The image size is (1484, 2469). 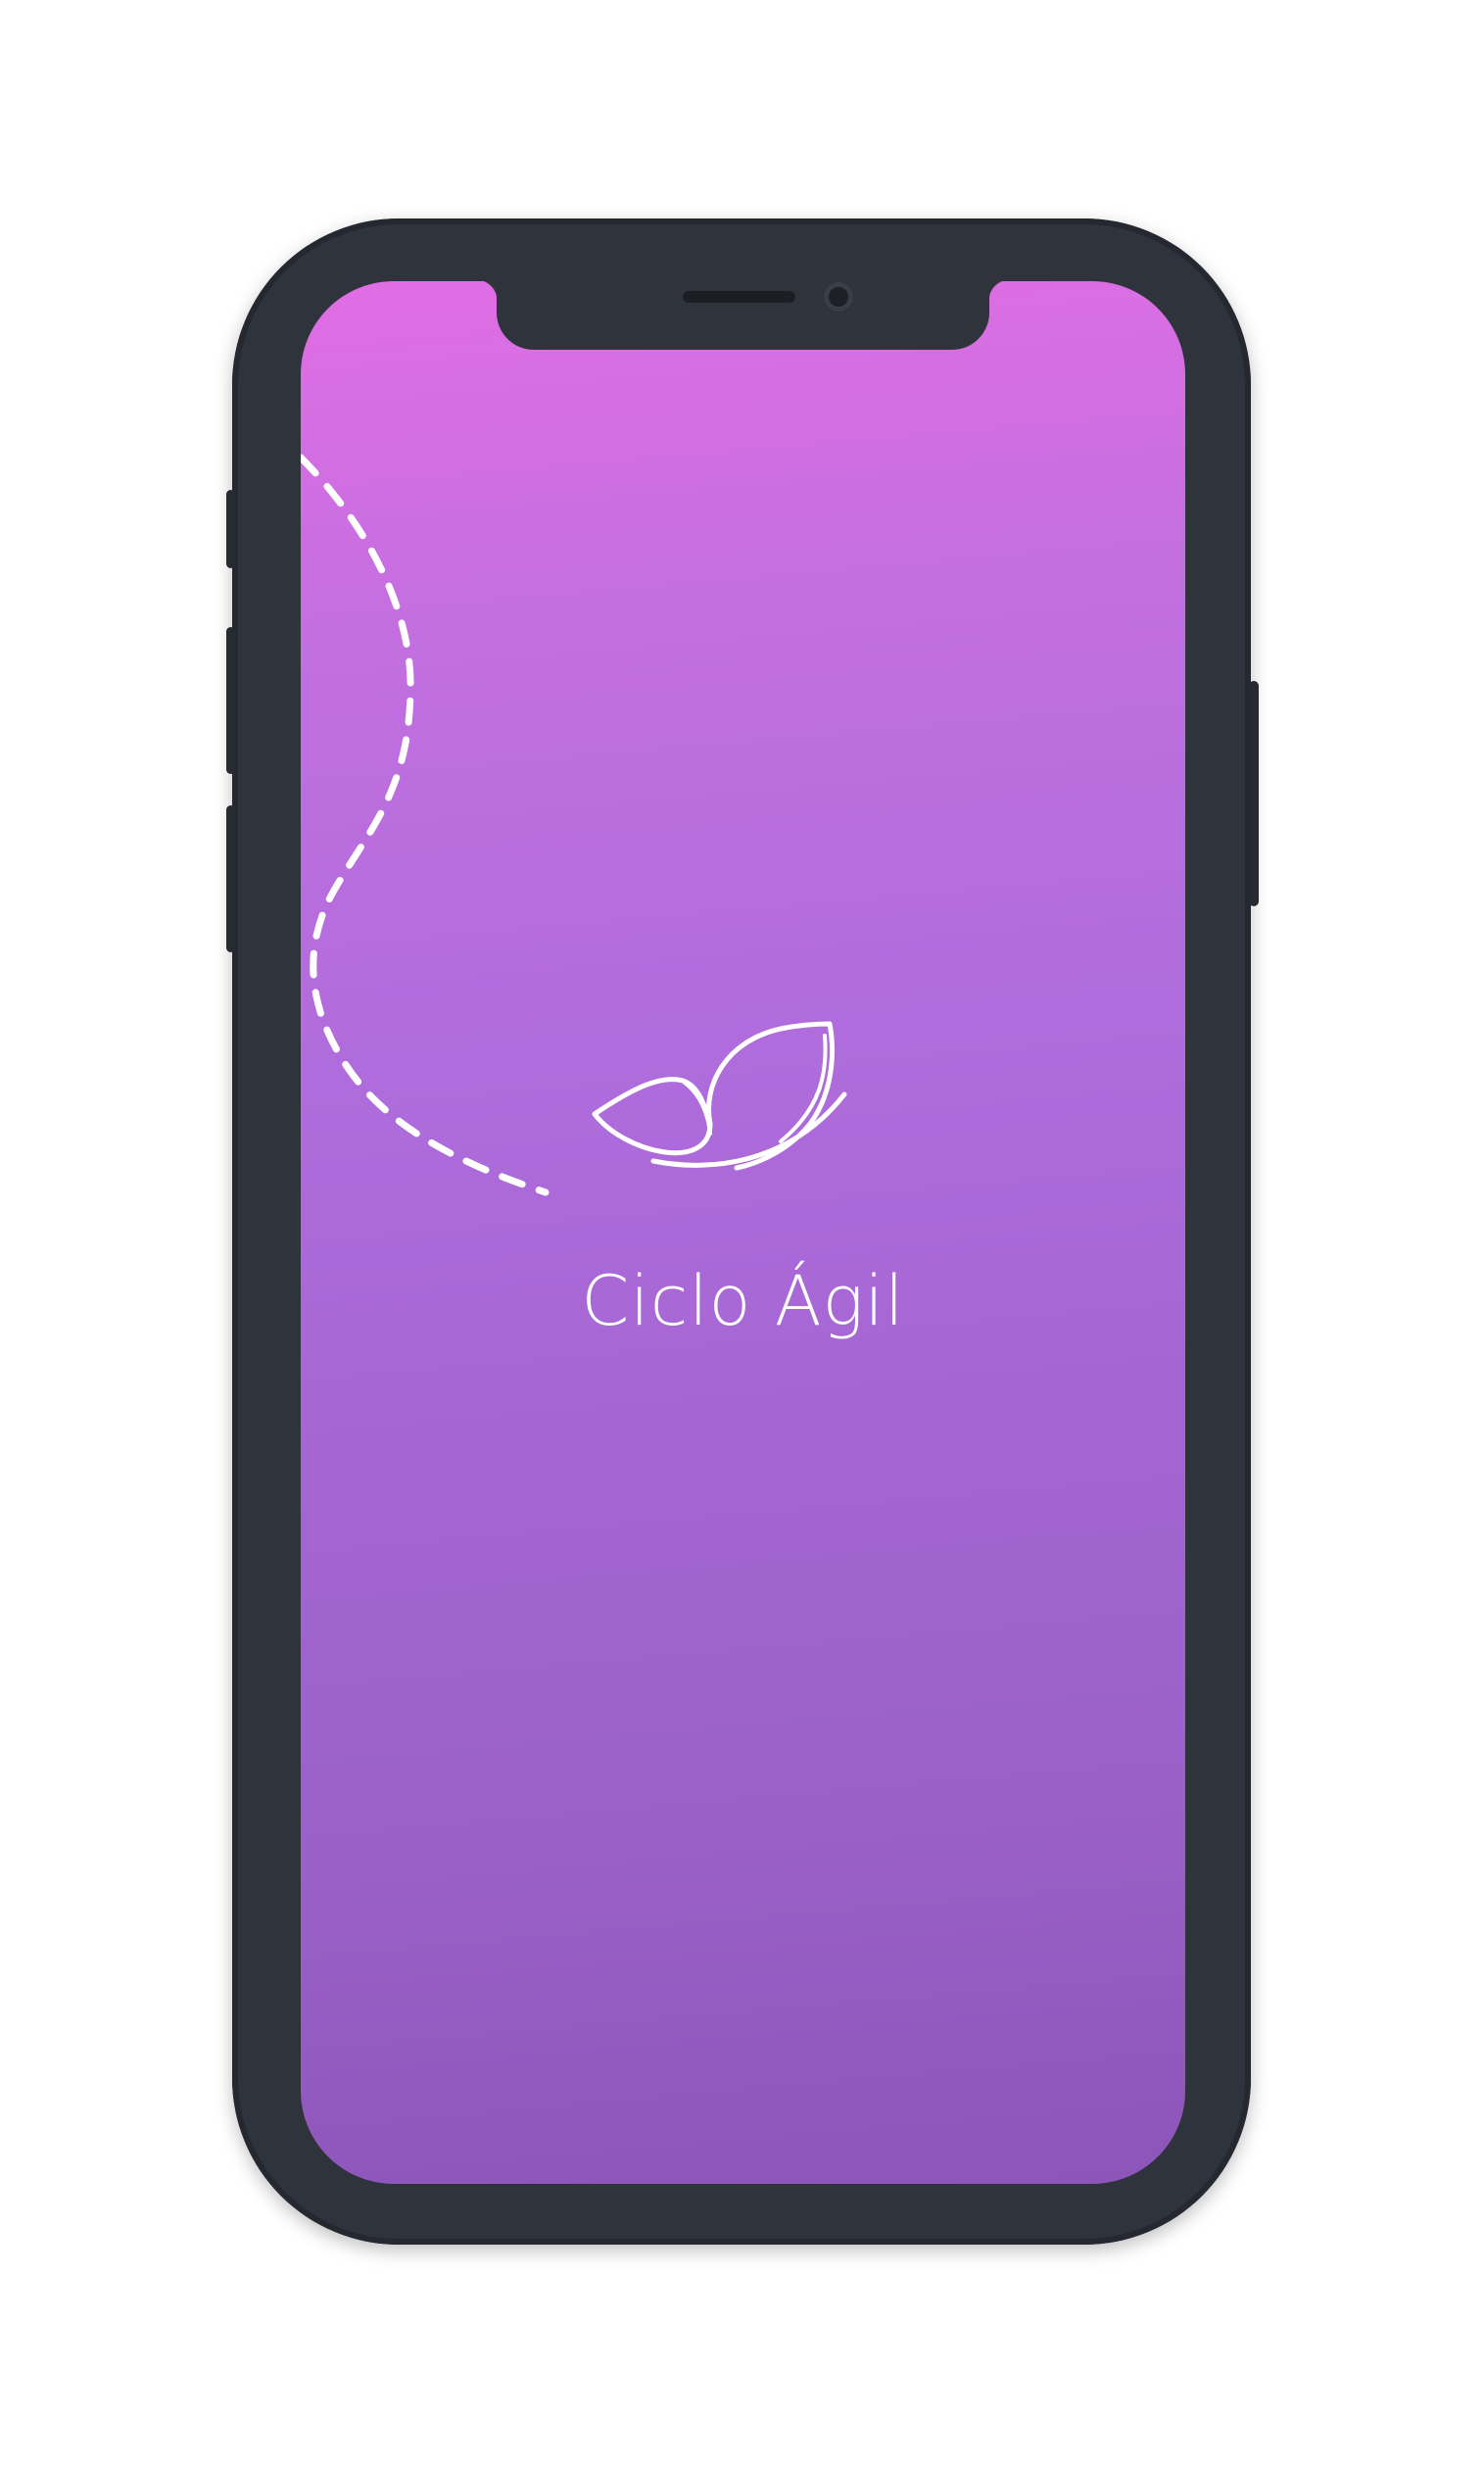 What do you see at coordinates (230, 529) in the screenshot?
I see `silent-switch` at bounding box center [230, 529].